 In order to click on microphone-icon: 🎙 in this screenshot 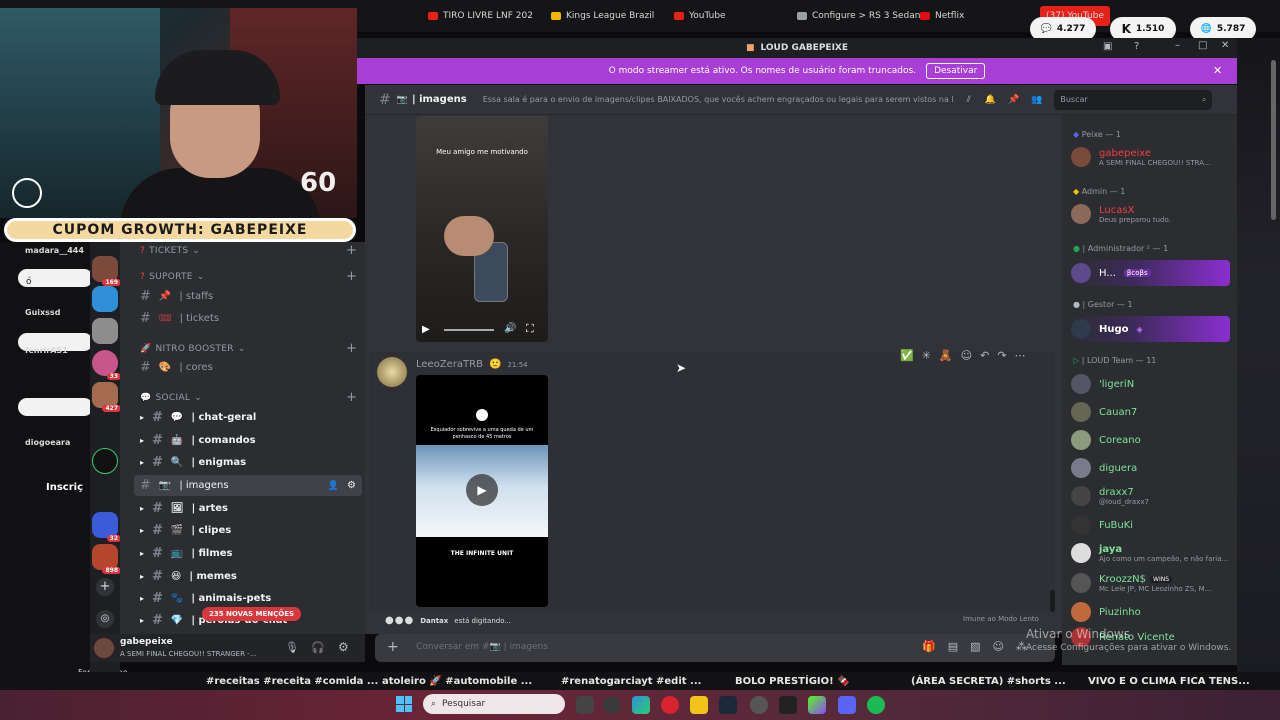, I will do `click(292, 647)`.